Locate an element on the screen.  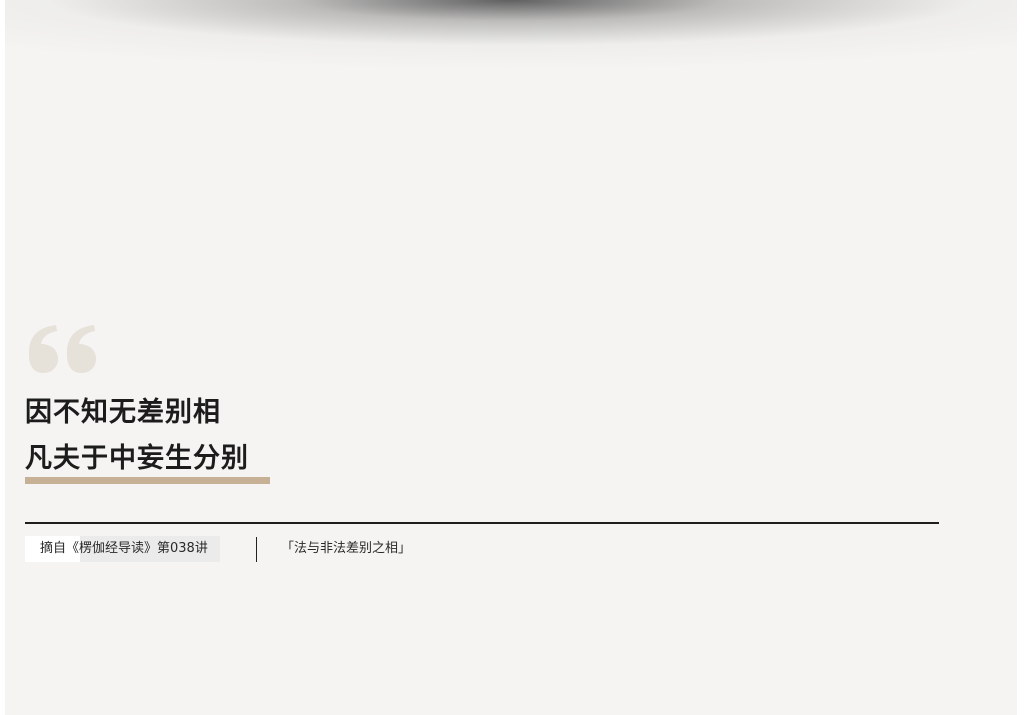
quote-line-1: 因不知无差别相 is located at coordinates (123, 412).